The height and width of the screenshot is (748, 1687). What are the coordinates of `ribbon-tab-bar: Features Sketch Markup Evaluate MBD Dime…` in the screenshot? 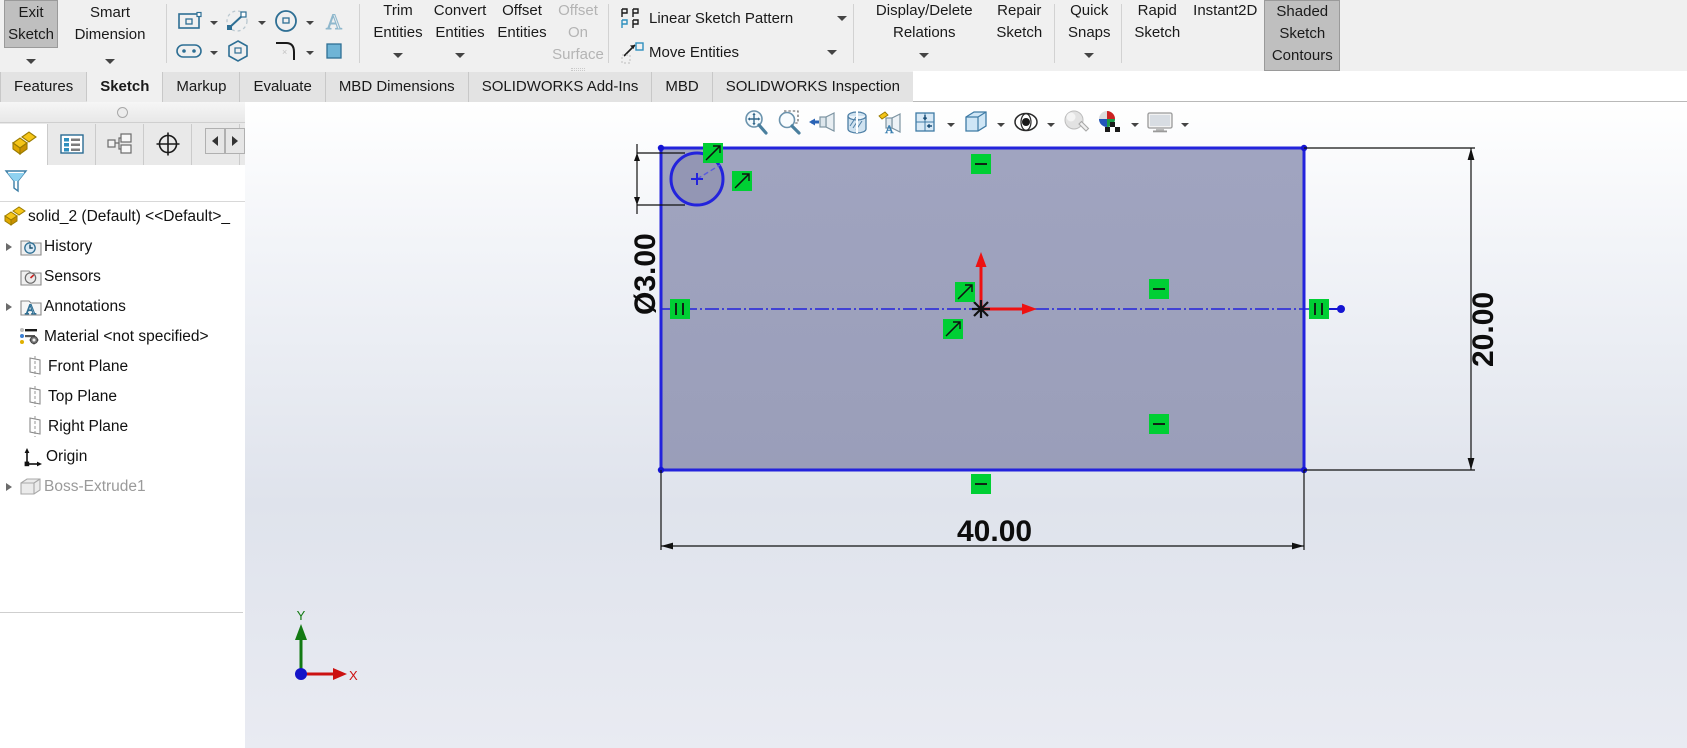 It's located at (843, 87).